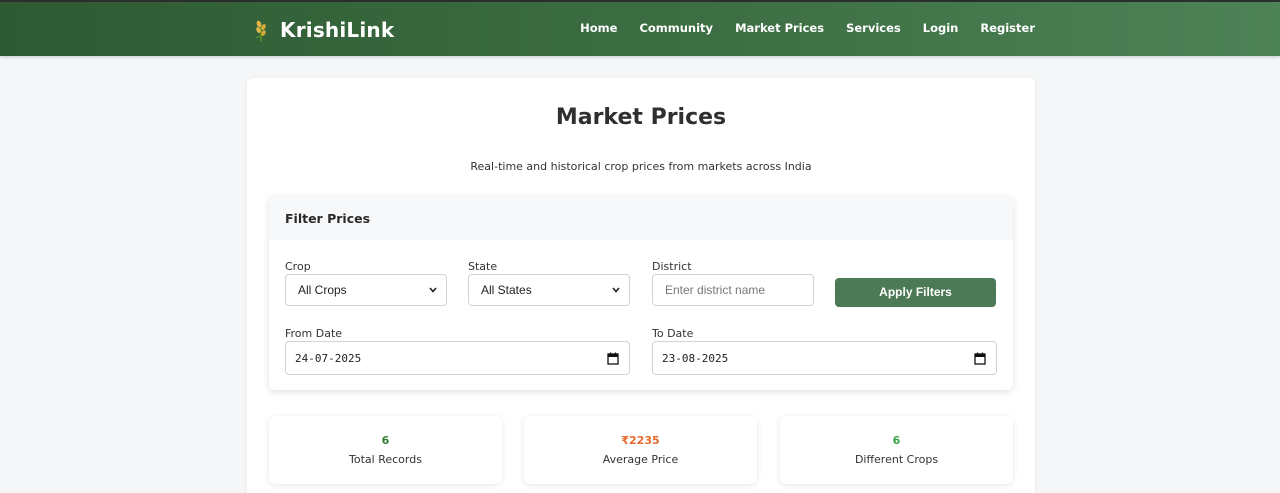 The image size is (1280, 493). I want to click on stat-card-different-crops: 6 Different Crops, so click(896, 450).